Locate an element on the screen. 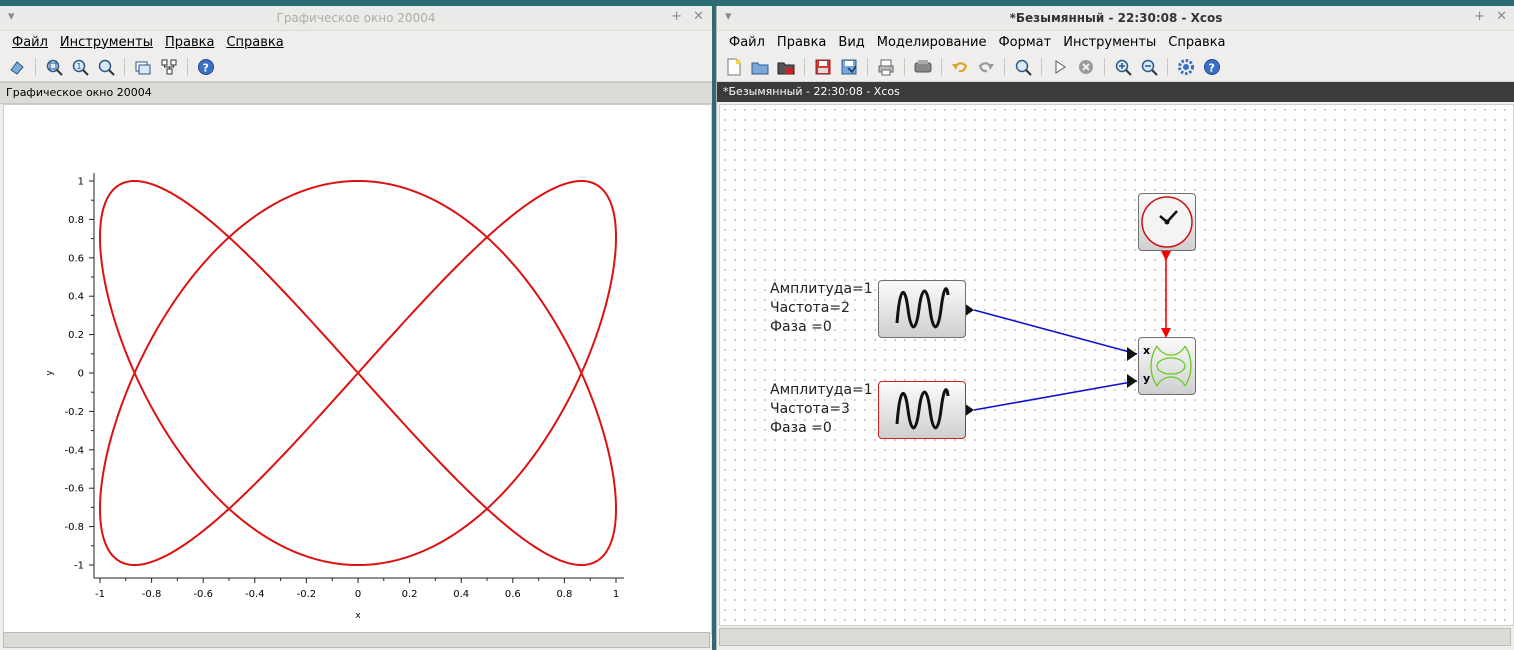  export-icon is located at coordinates (923, 67).